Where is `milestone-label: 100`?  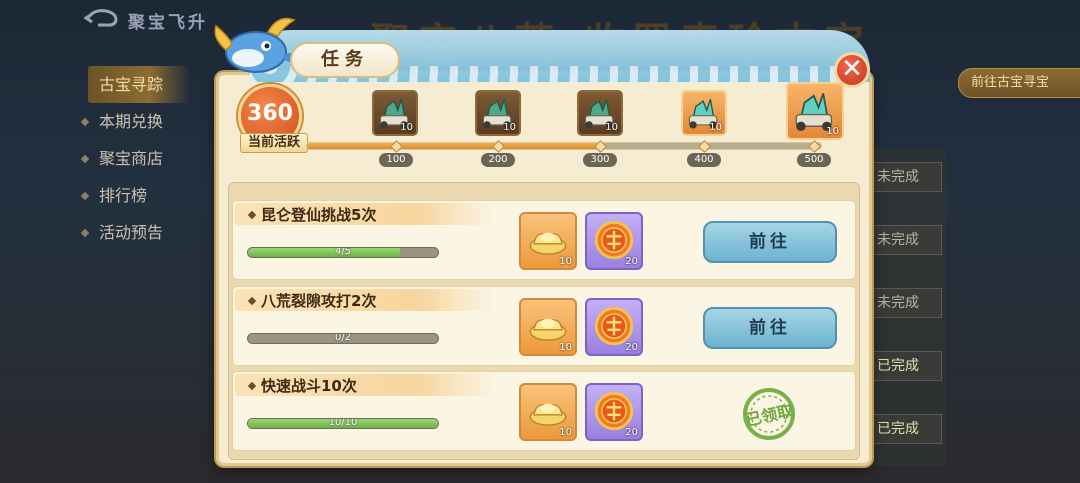
milestone-label: 100 is located at coordinates (396, 160).